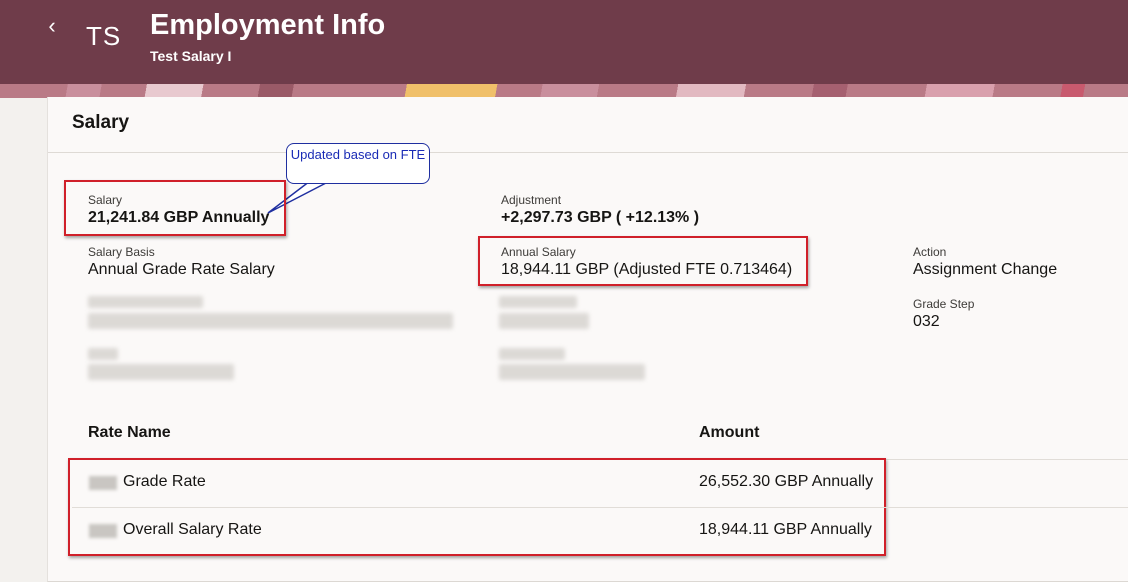 The image size is (1128, 582). I want to click on field-value: Annual Grade Rate Salary, so click(181, 269).